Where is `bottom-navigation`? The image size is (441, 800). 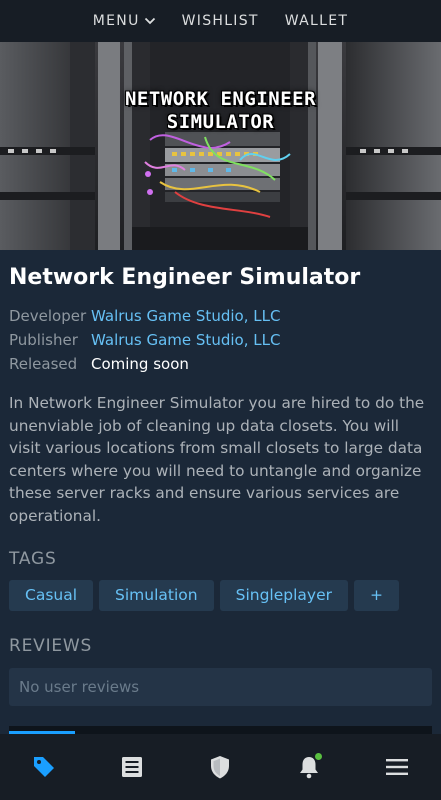 bottom-navigation is located at coordinates (220, 767).